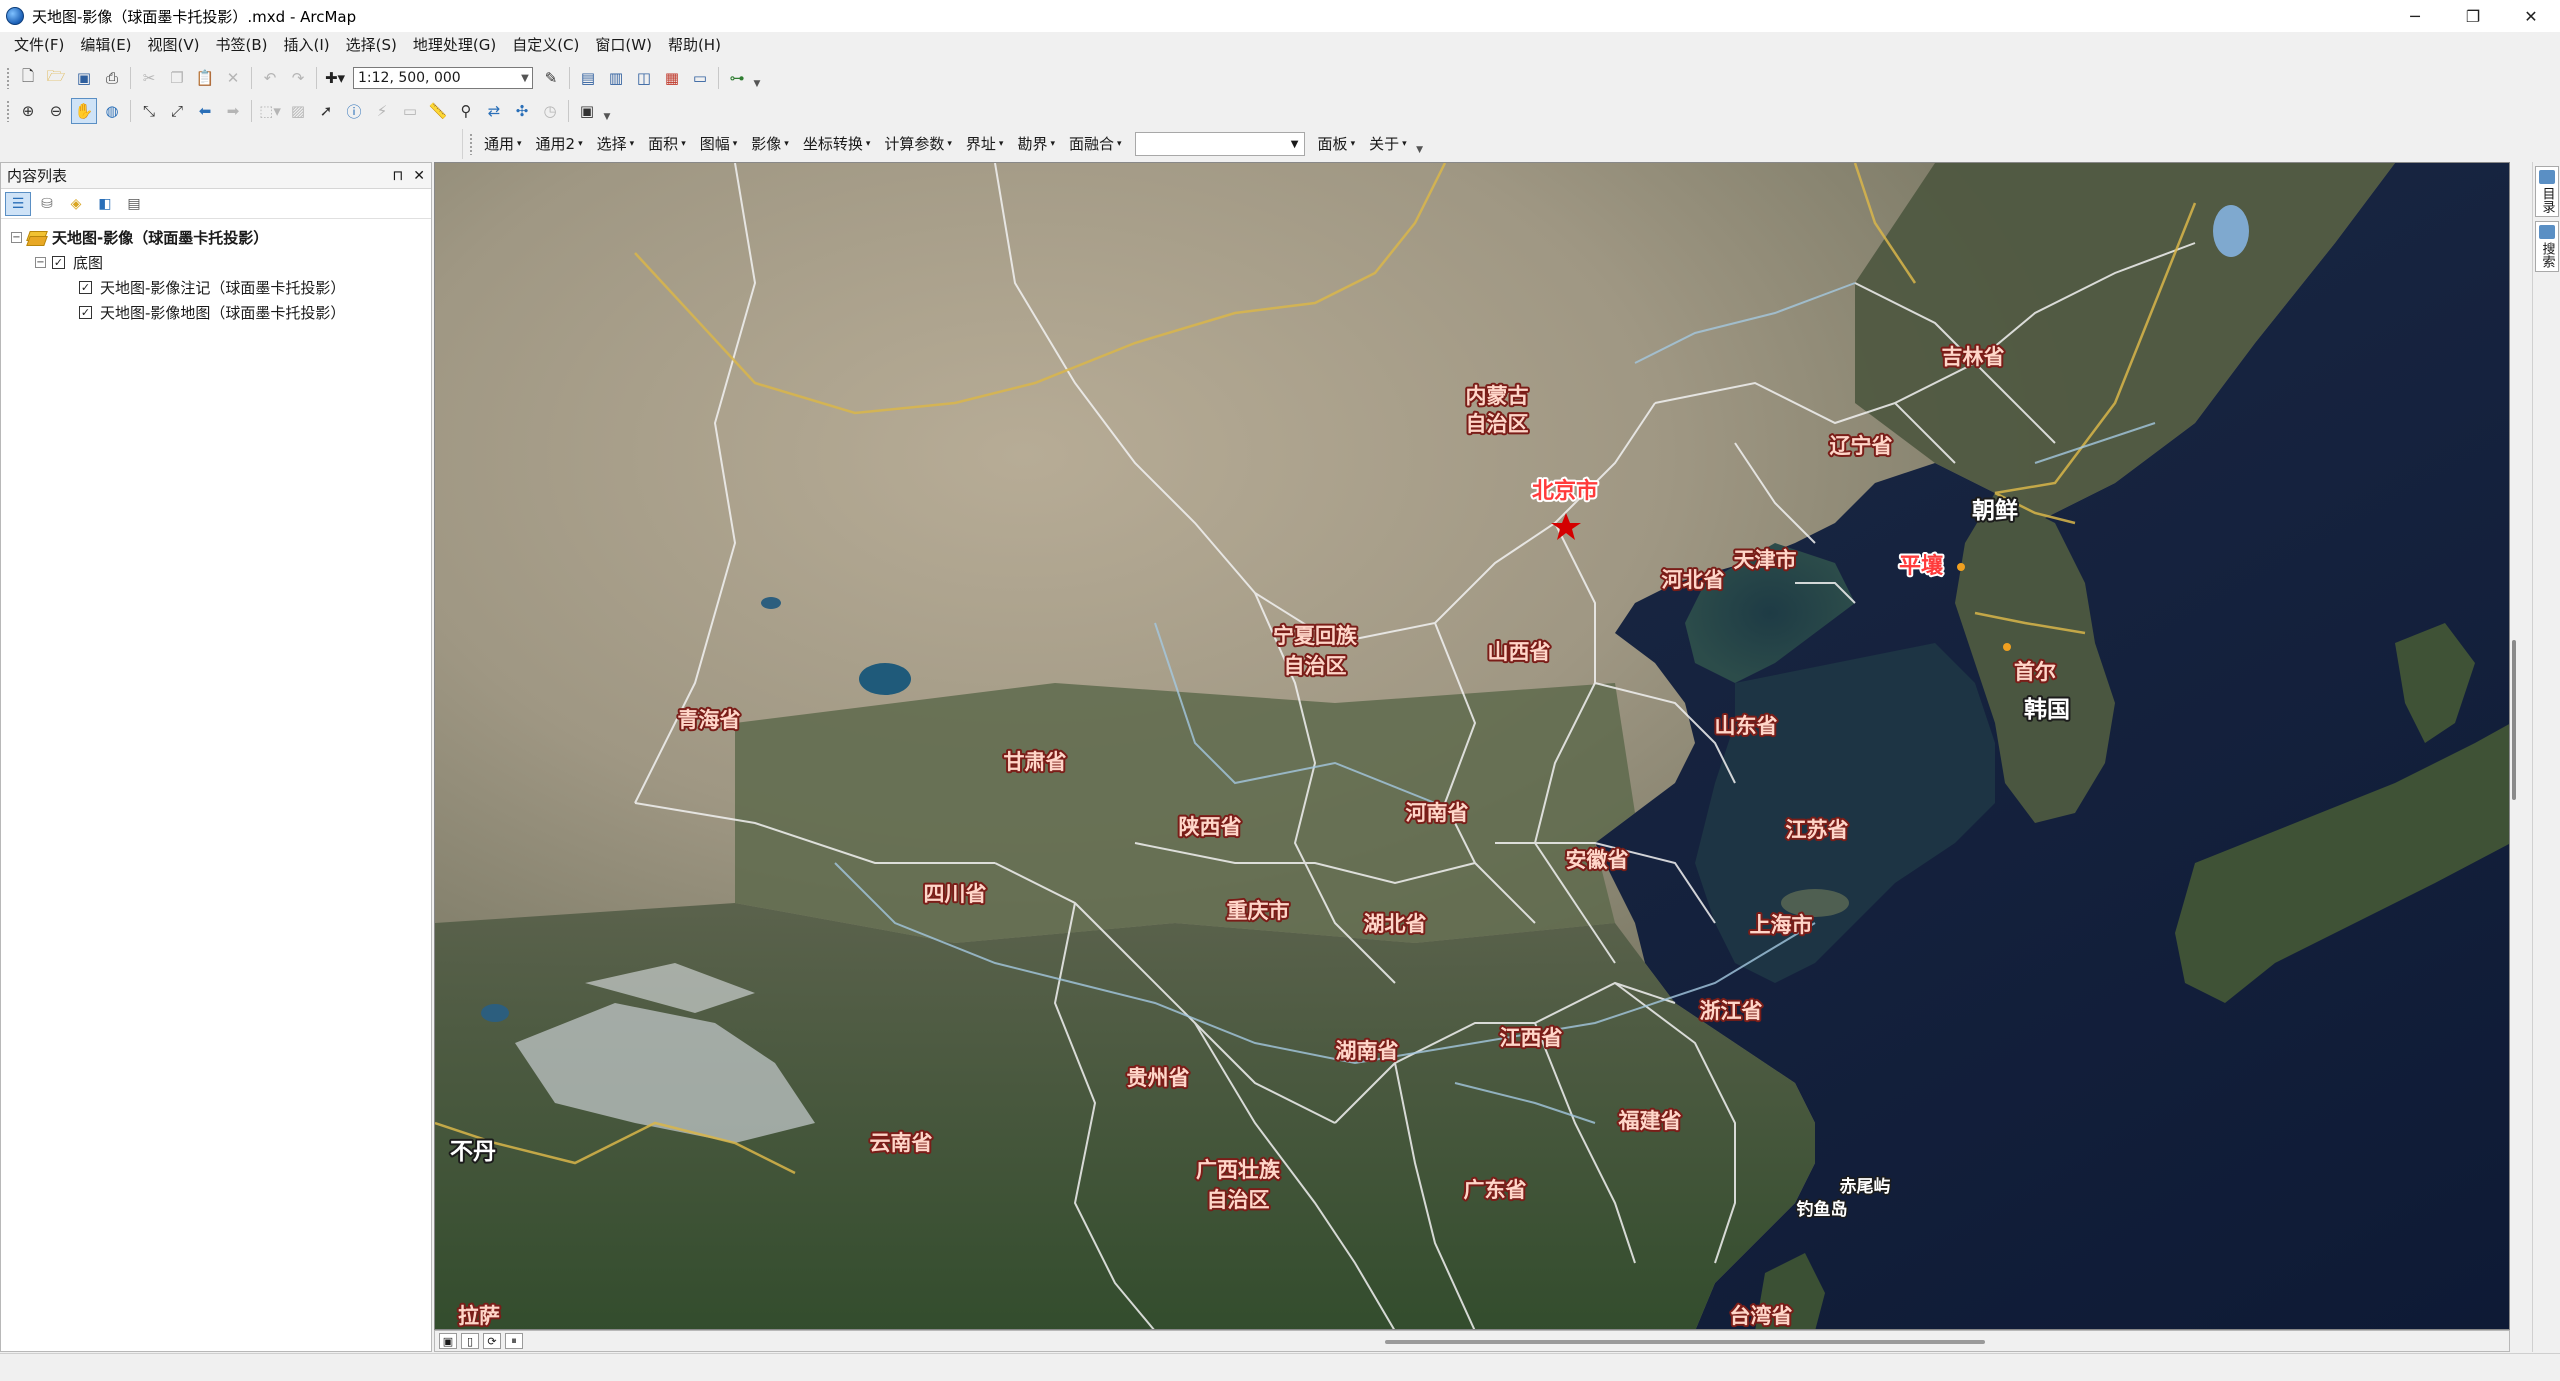 The image size is (2560, 1381). I want to click on clear-selection-icon: ▨, so click(298, 111).